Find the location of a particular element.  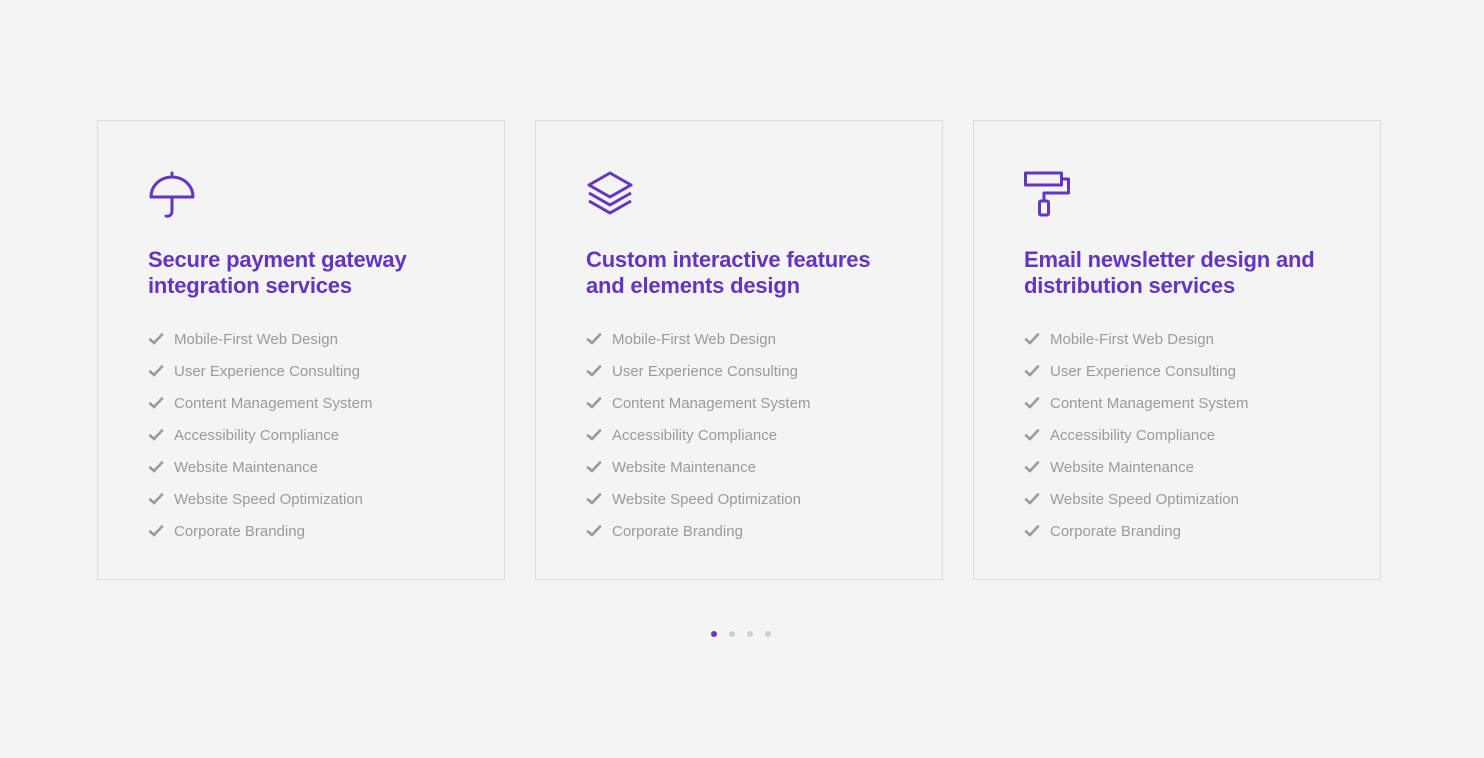

paint-roller-icon is located at coordinates (1048, 195).